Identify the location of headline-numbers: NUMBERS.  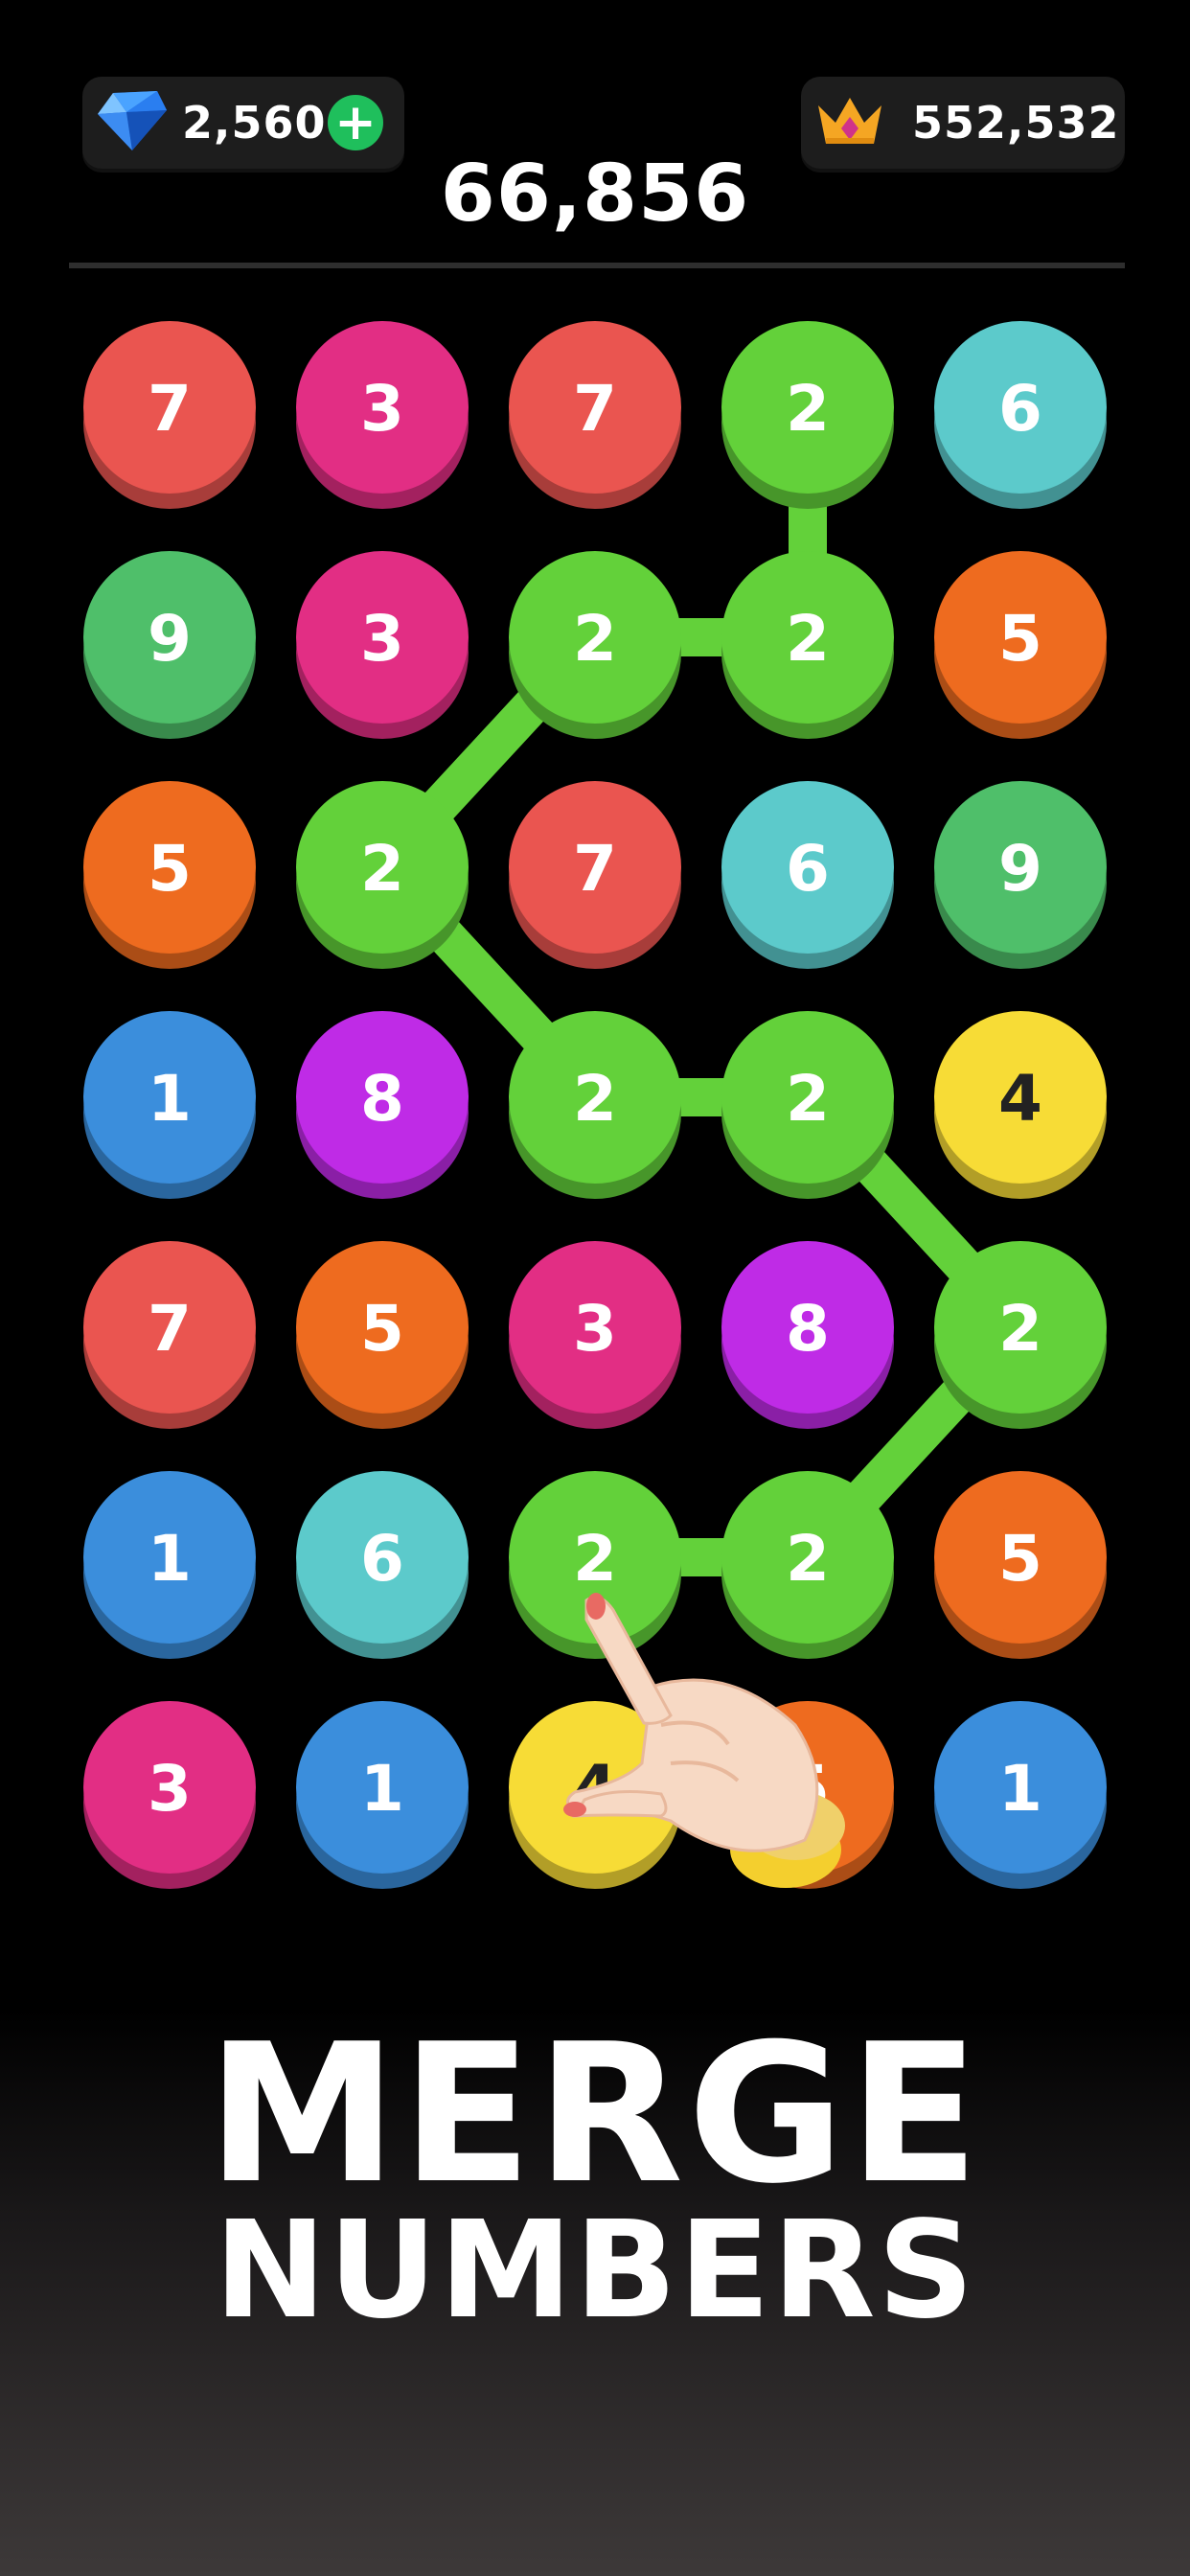
(595, 2271).